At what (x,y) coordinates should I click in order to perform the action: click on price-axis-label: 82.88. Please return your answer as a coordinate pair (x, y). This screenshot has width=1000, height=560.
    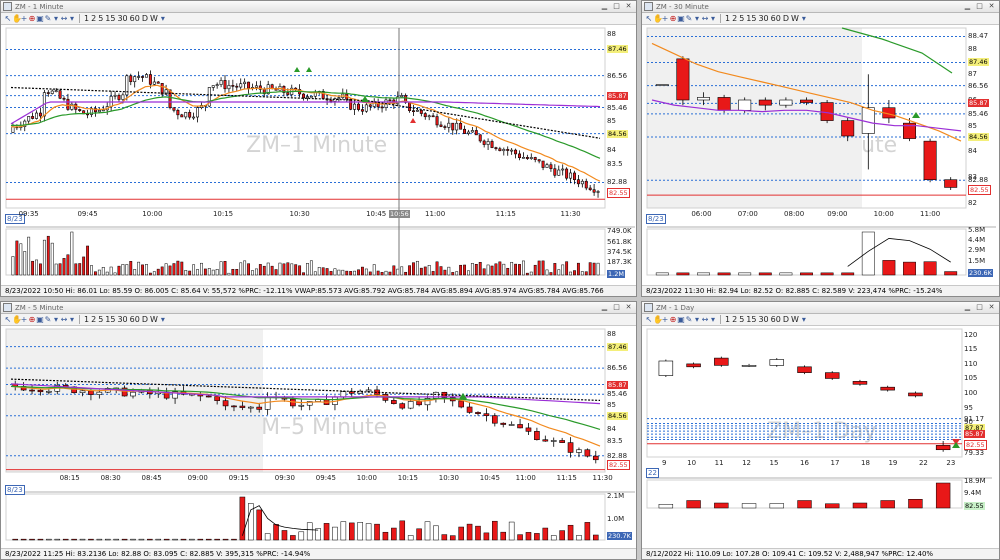
    Looking at the image, I should click on (978, 180).